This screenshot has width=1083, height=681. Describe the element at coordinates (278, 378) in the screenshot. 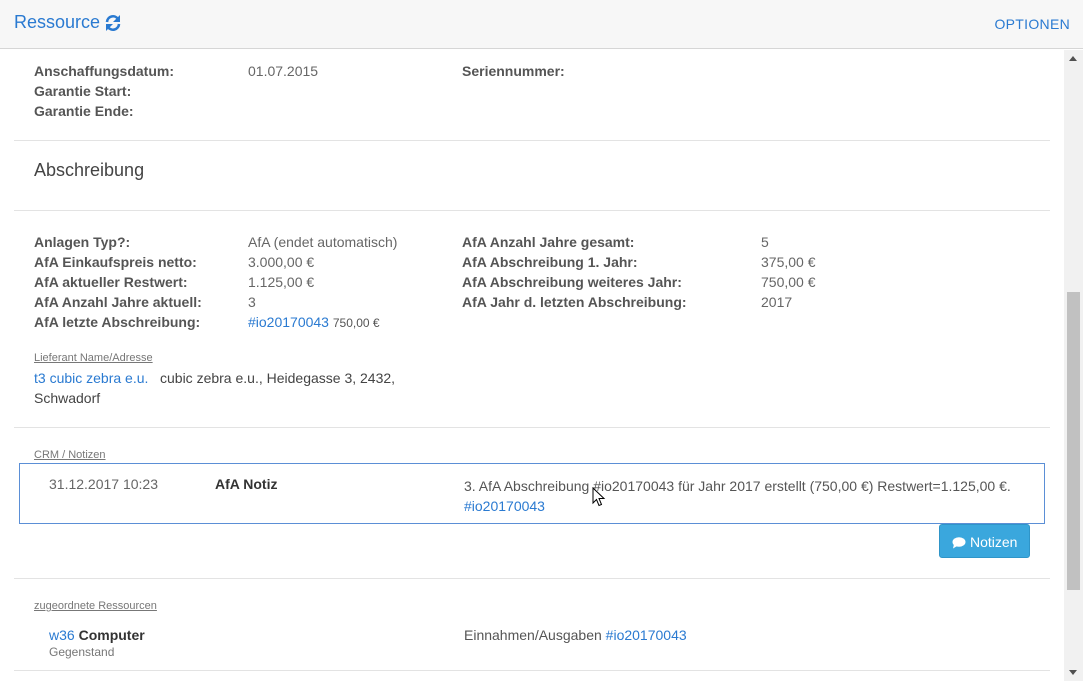

I see `supplier-address-line1: cubic zebra e.u., Heidegasse 3, 2432,` at that location.